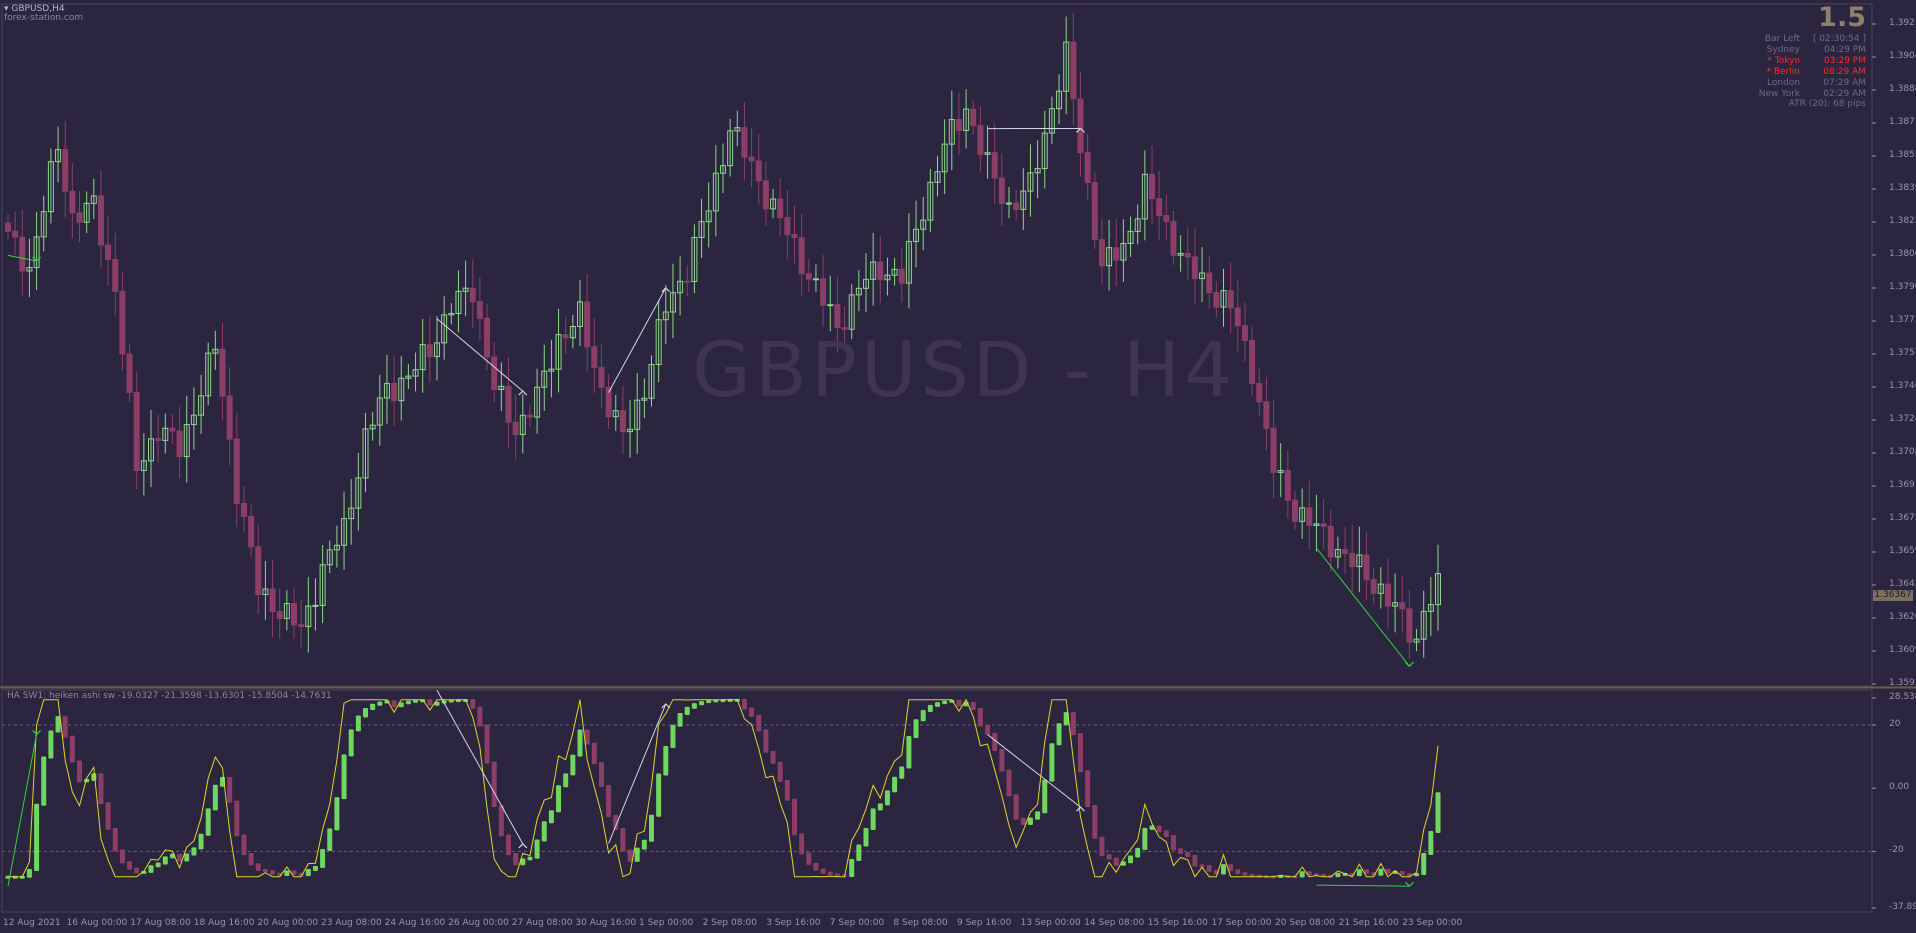  Describe the element at coordinates (1177, 923) in the screenshot. I see `time-tick-label: 15 Sep 16:00` at that location.